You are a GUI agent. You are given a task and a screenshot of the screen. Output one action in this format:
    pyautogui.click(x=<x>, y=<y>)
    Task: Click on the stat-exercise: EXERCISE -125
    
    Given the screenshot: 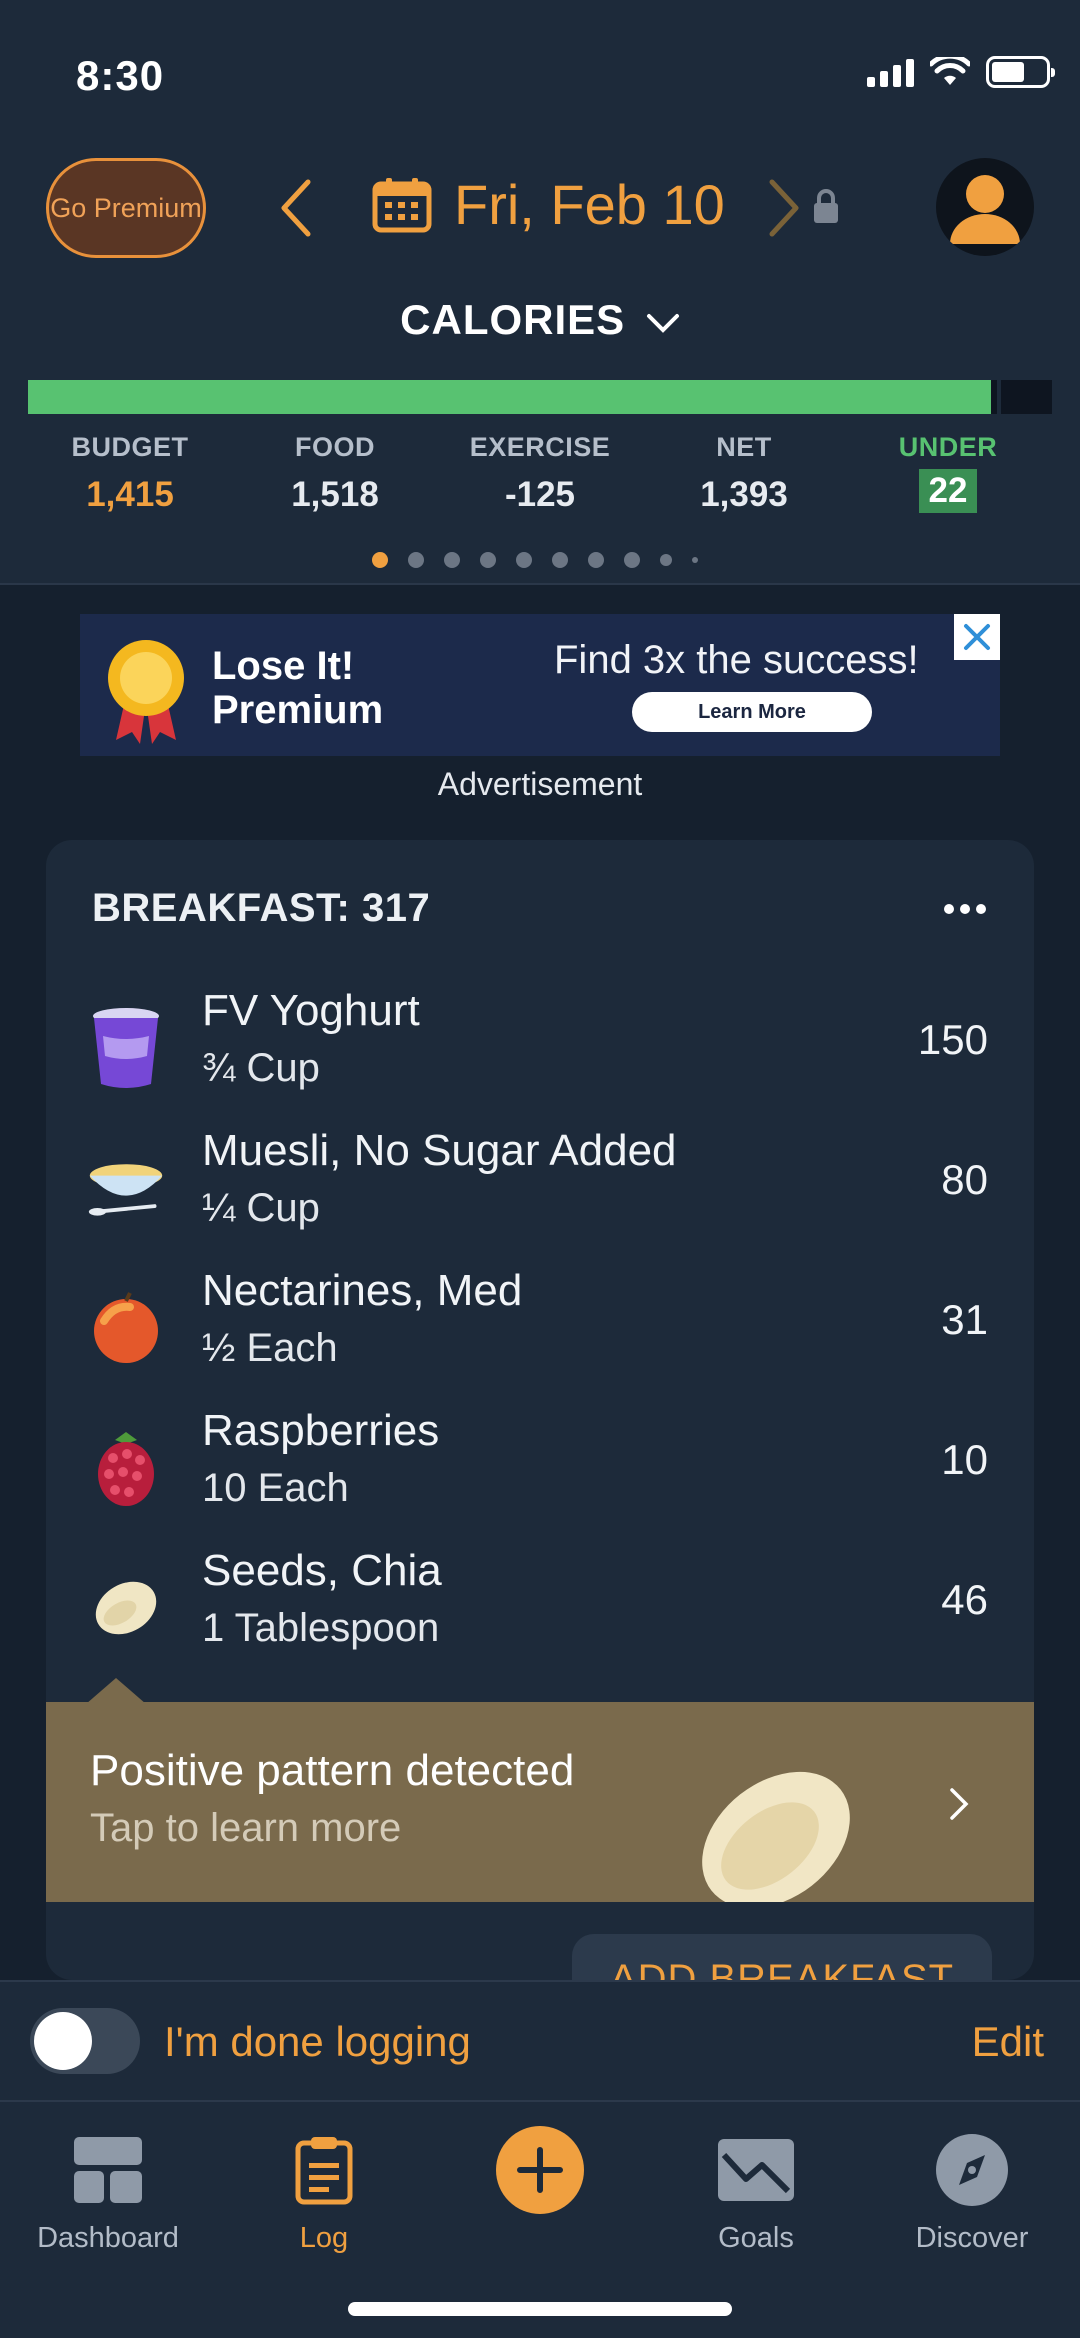 What is the action you would take?
    pyautogui.click(x=540, y=473)
    